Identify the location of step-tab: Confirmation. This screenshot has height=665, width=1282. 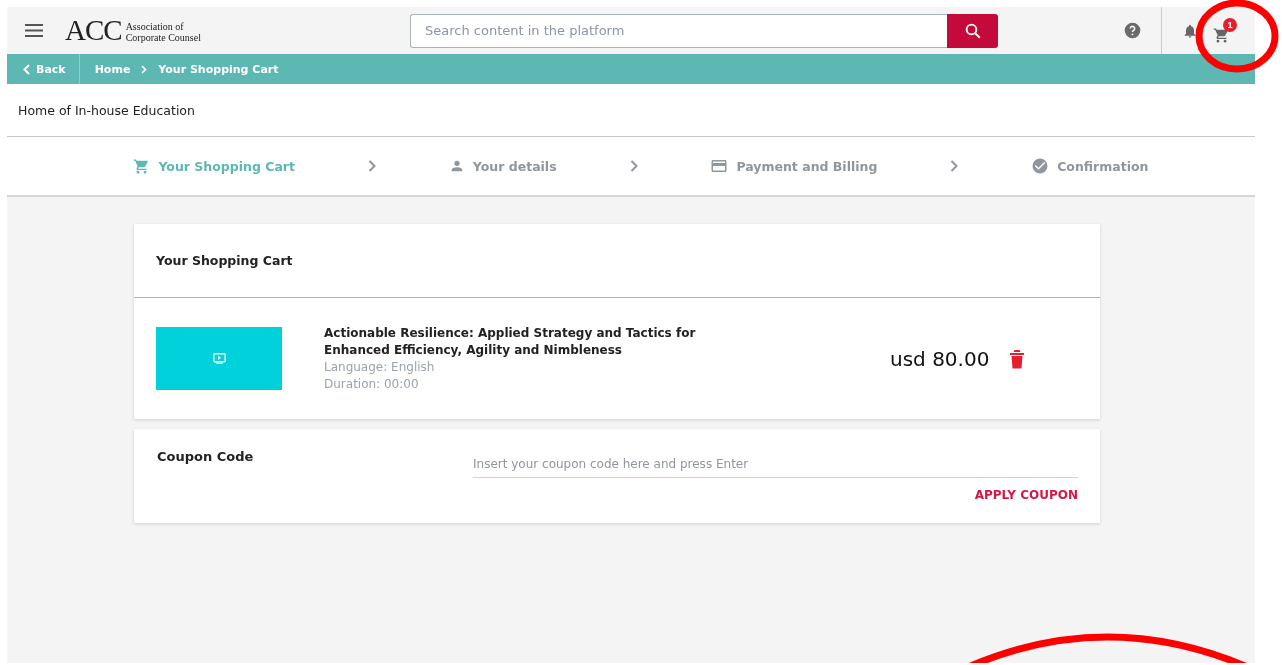
(1090, 166).